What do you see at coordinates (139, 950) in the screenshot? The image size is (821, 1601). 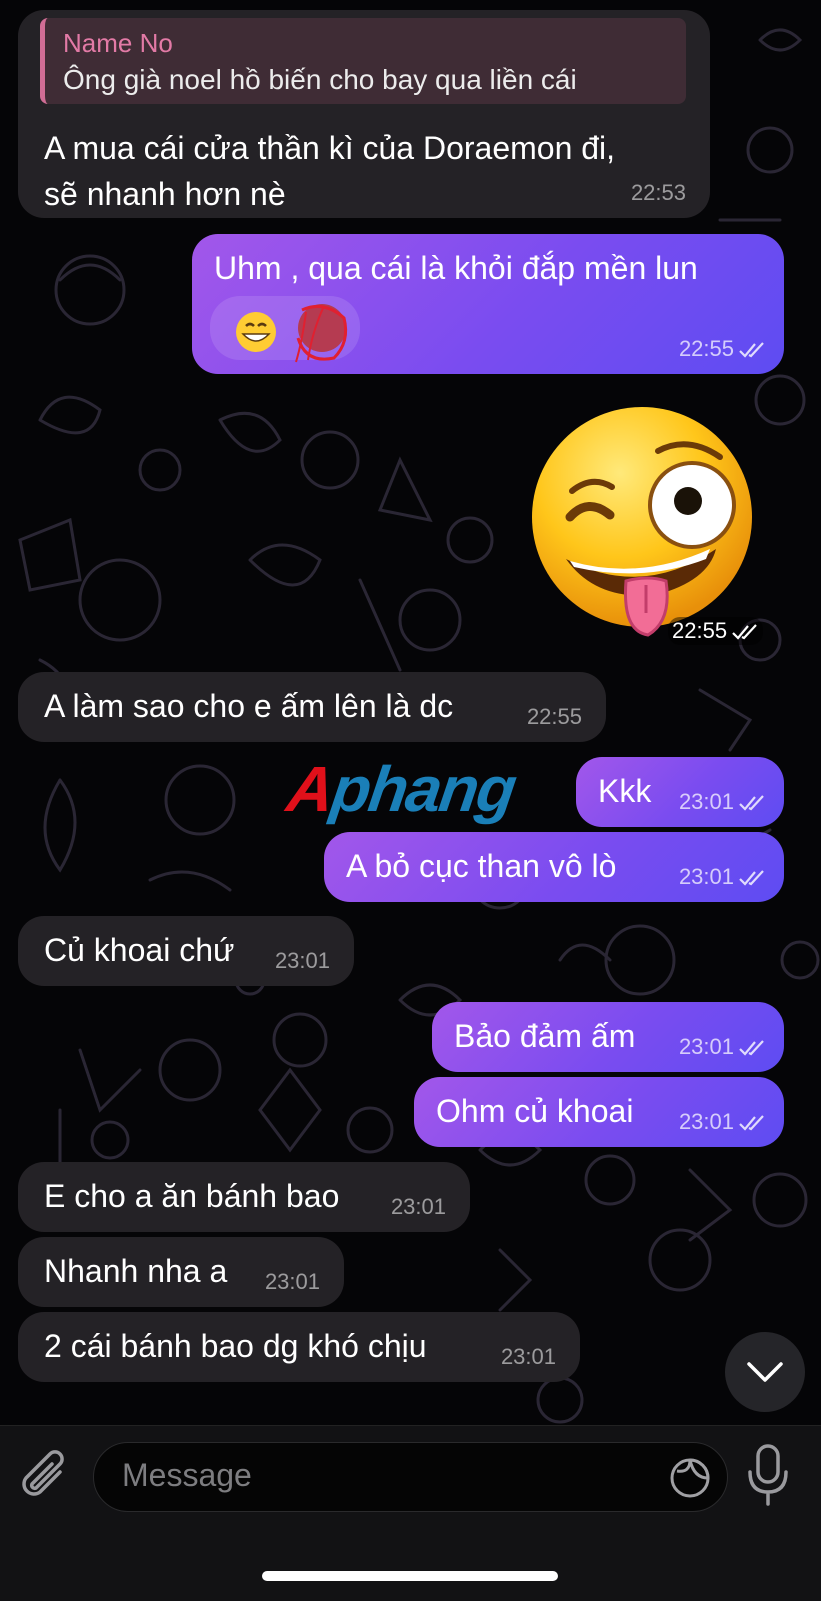 I see `message-text: Củ khoai chứ` at bounding box center [139, 950].